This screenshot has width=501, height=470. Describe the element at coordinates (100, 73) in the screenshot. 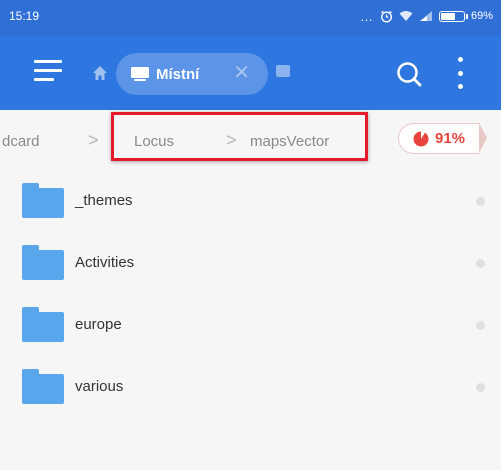

I see `home-icon` at that location.